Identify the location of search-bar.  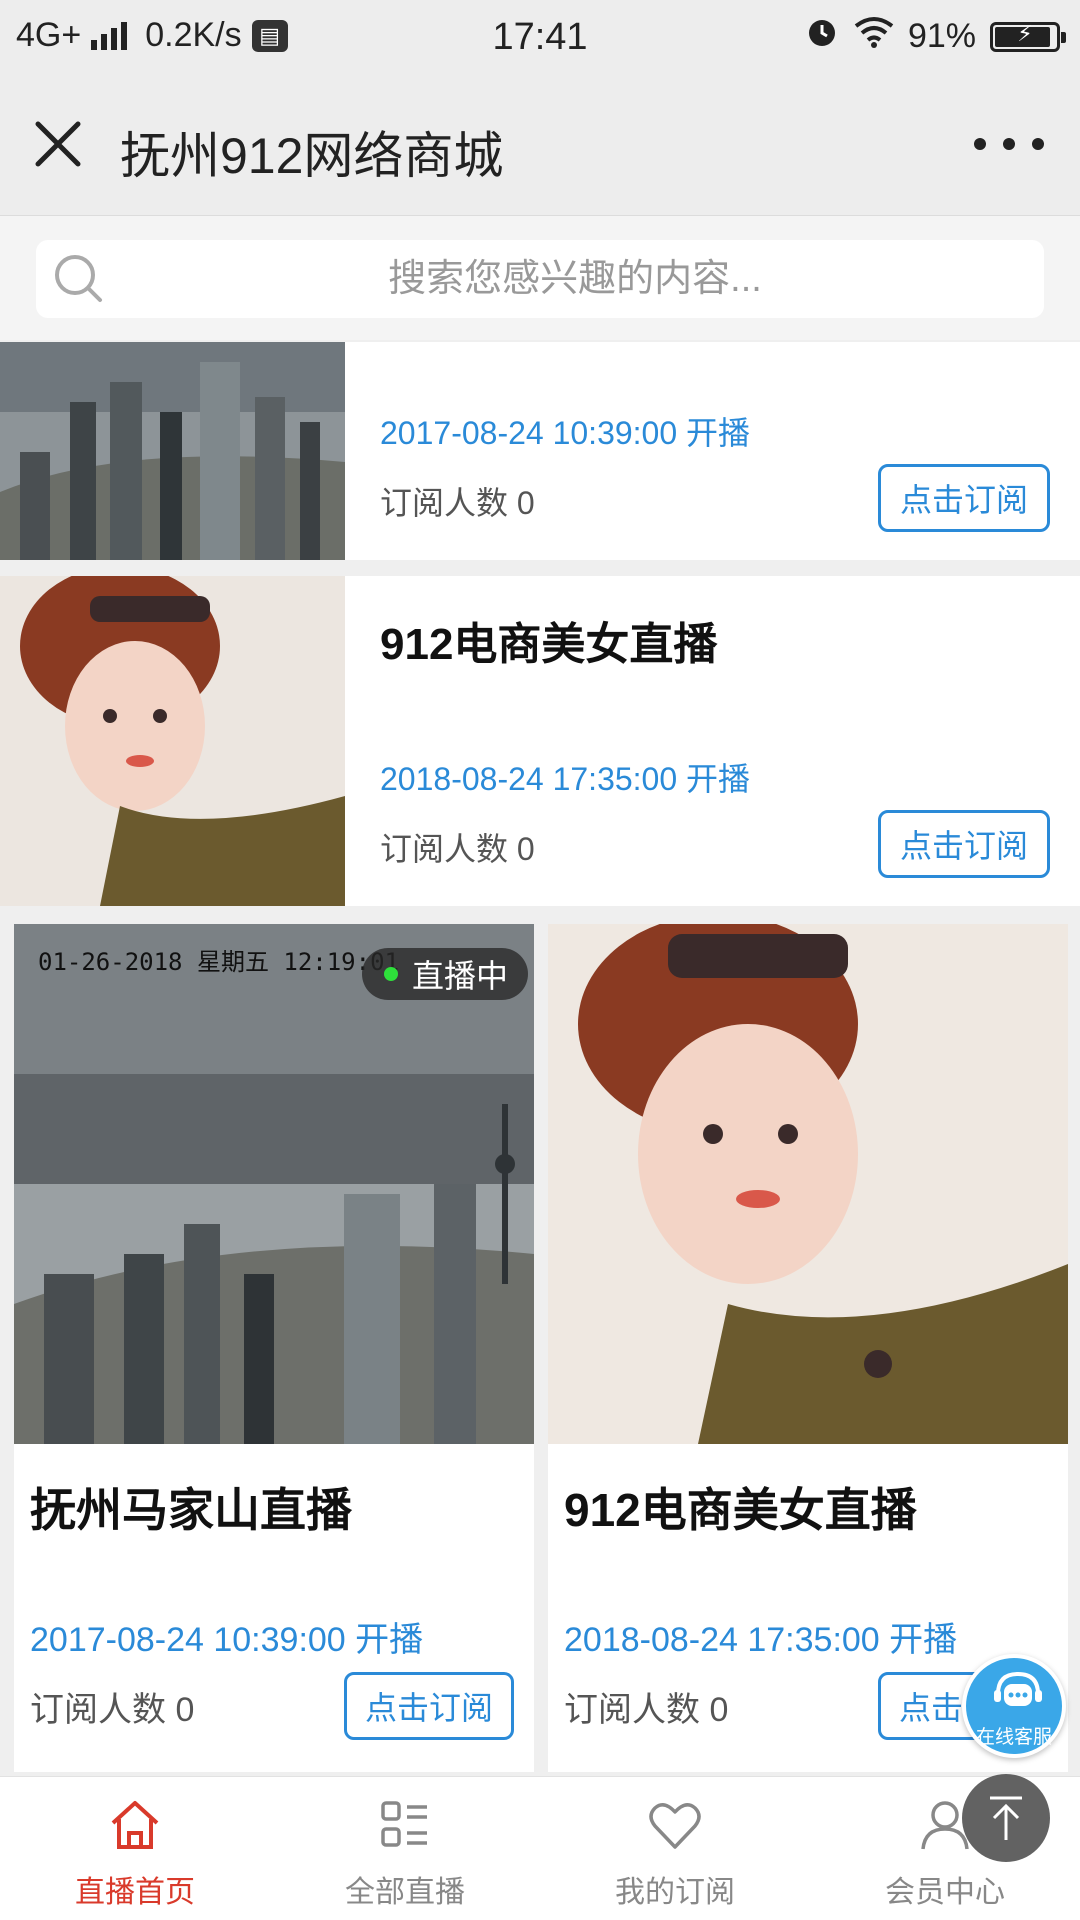
(540, 278).